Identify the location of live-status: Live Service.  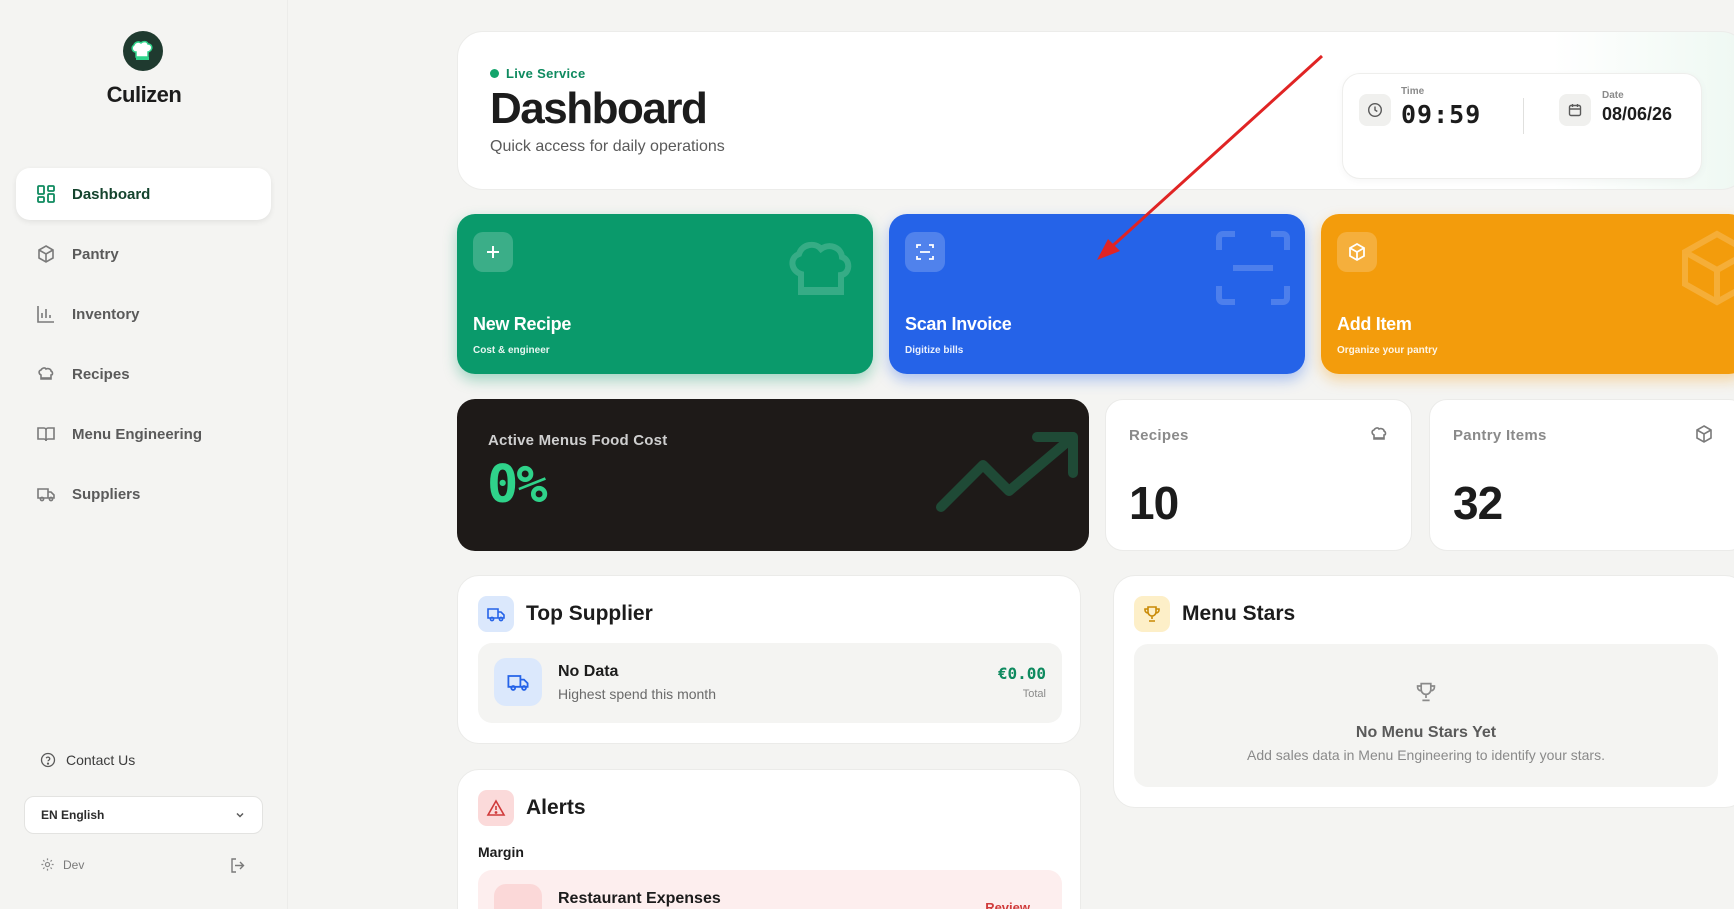
(538, 73).